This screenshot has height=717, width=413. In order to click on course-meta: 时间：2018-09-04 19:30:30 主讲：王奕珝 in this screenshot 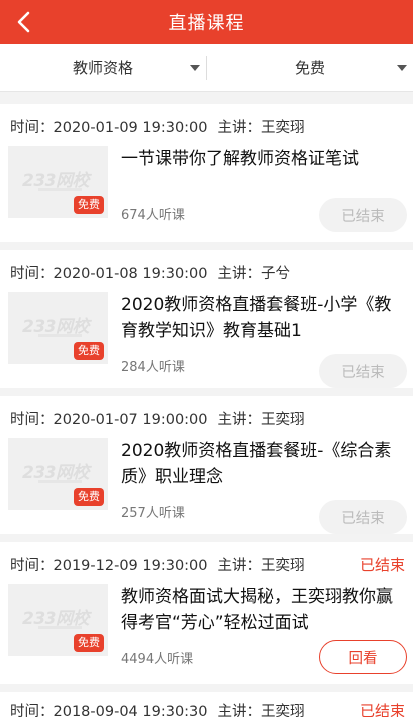, I will do `click(157, 708)`.